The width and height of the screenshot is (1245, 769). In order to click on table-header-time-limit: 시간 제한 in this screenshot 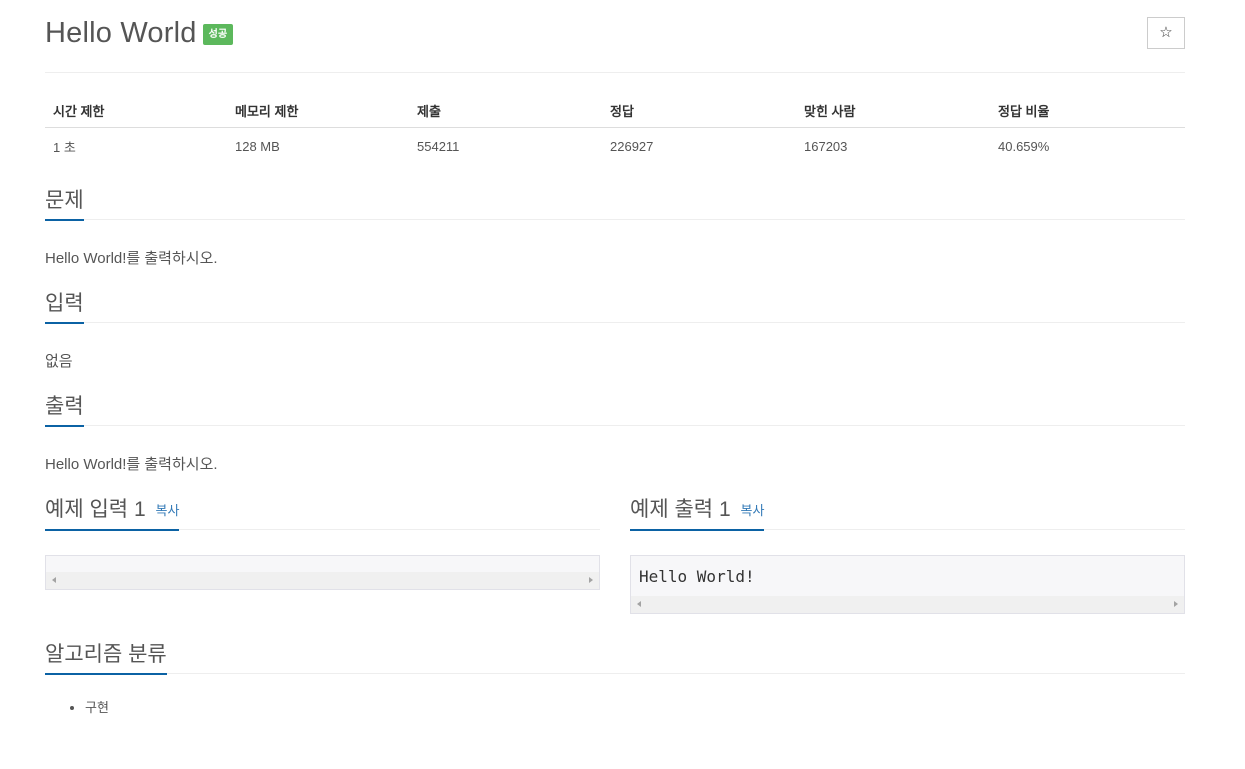, I will do `click(136, 110)`.